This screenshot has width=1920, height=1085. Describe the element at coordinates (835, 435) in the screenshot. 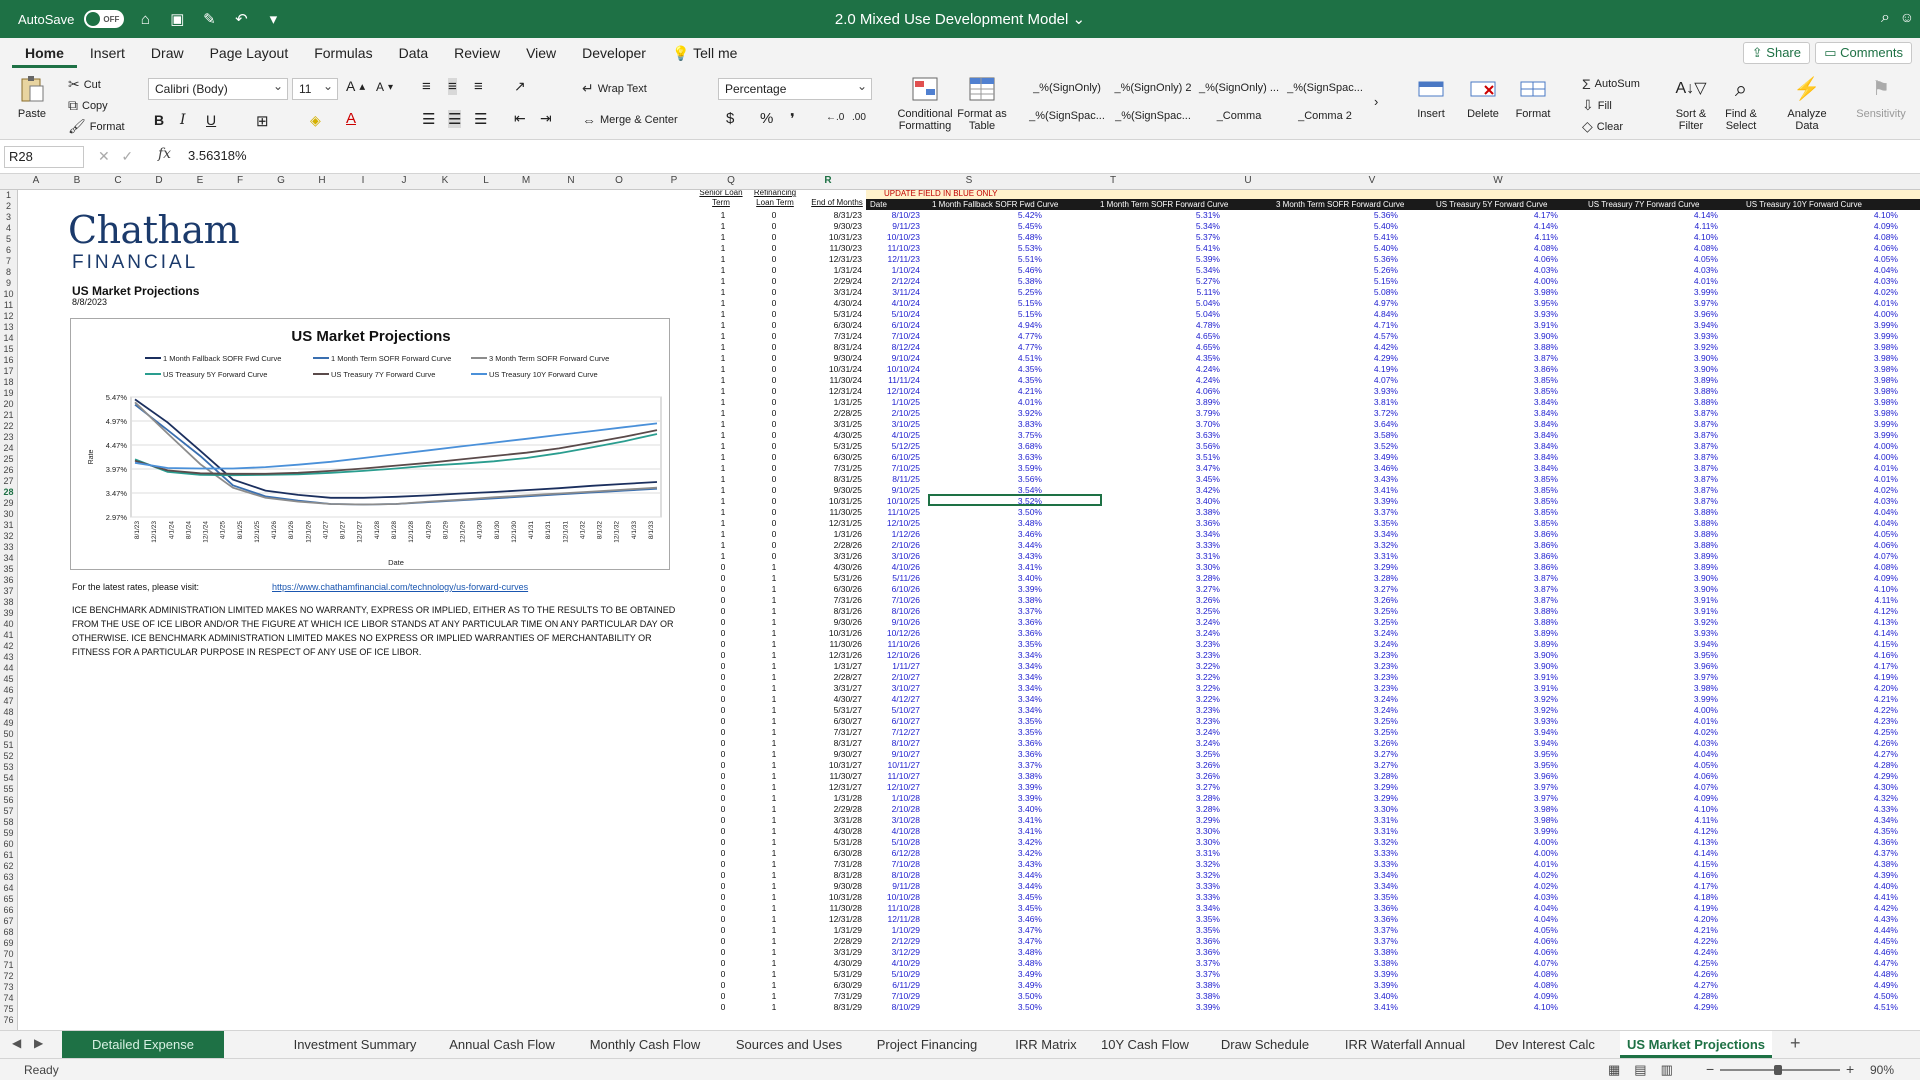

I see `end-of-month-cell: 4/30/25` at that location.